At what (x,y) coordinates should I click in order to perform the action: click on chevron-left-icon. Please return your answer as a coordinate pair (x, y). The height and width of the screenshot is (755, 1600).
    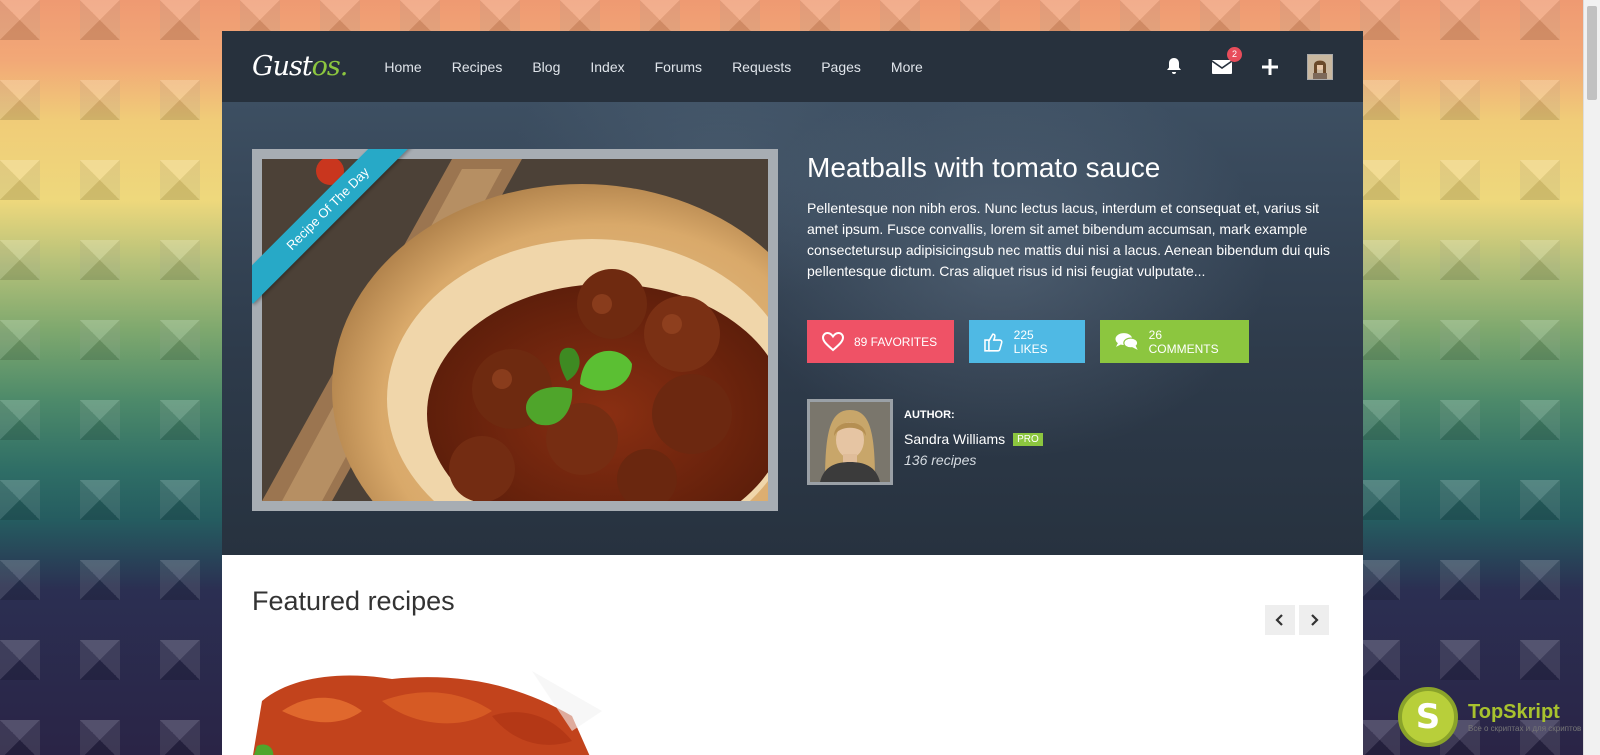
    Looking at the image, I should click on (1279, 620).